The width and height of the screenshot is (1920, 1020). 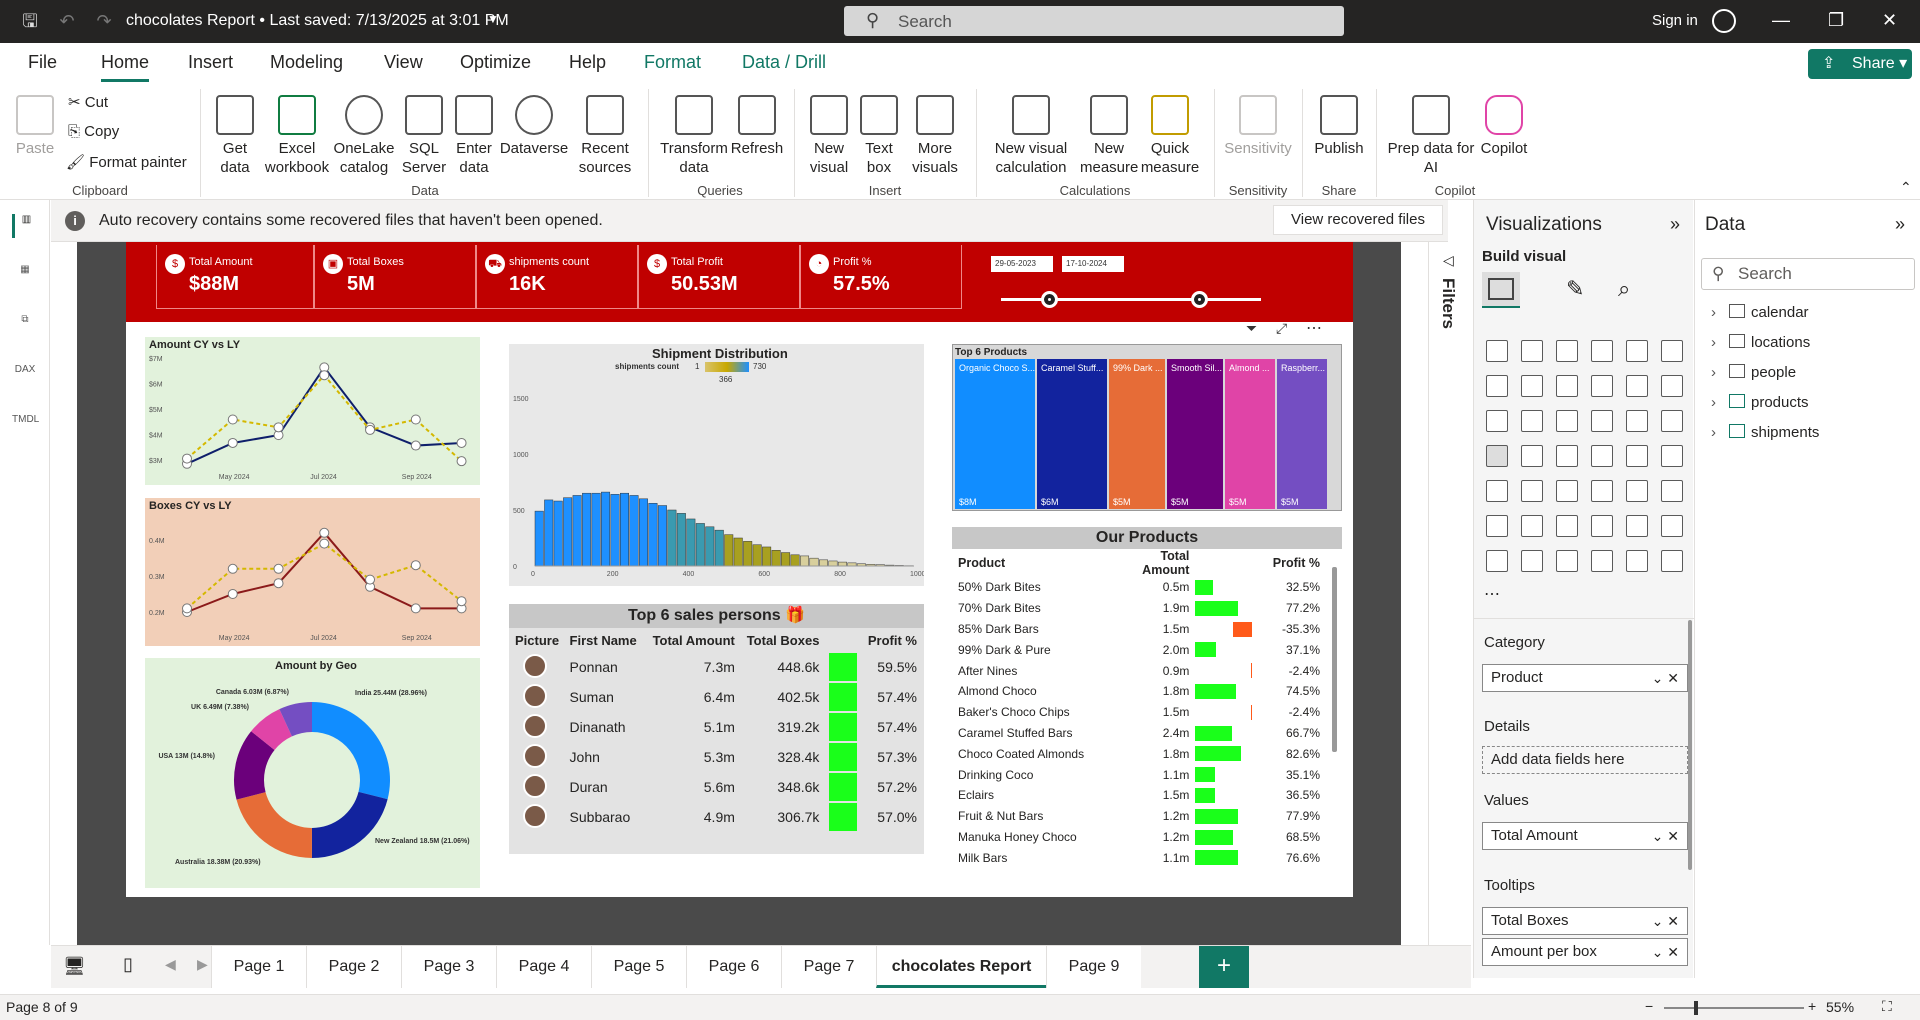 What do you see at coordinates (716, 757) in the screenshot?
I see `table-row: John 5.3m 328.4k 57.3%` at bounding box center [716, 757].